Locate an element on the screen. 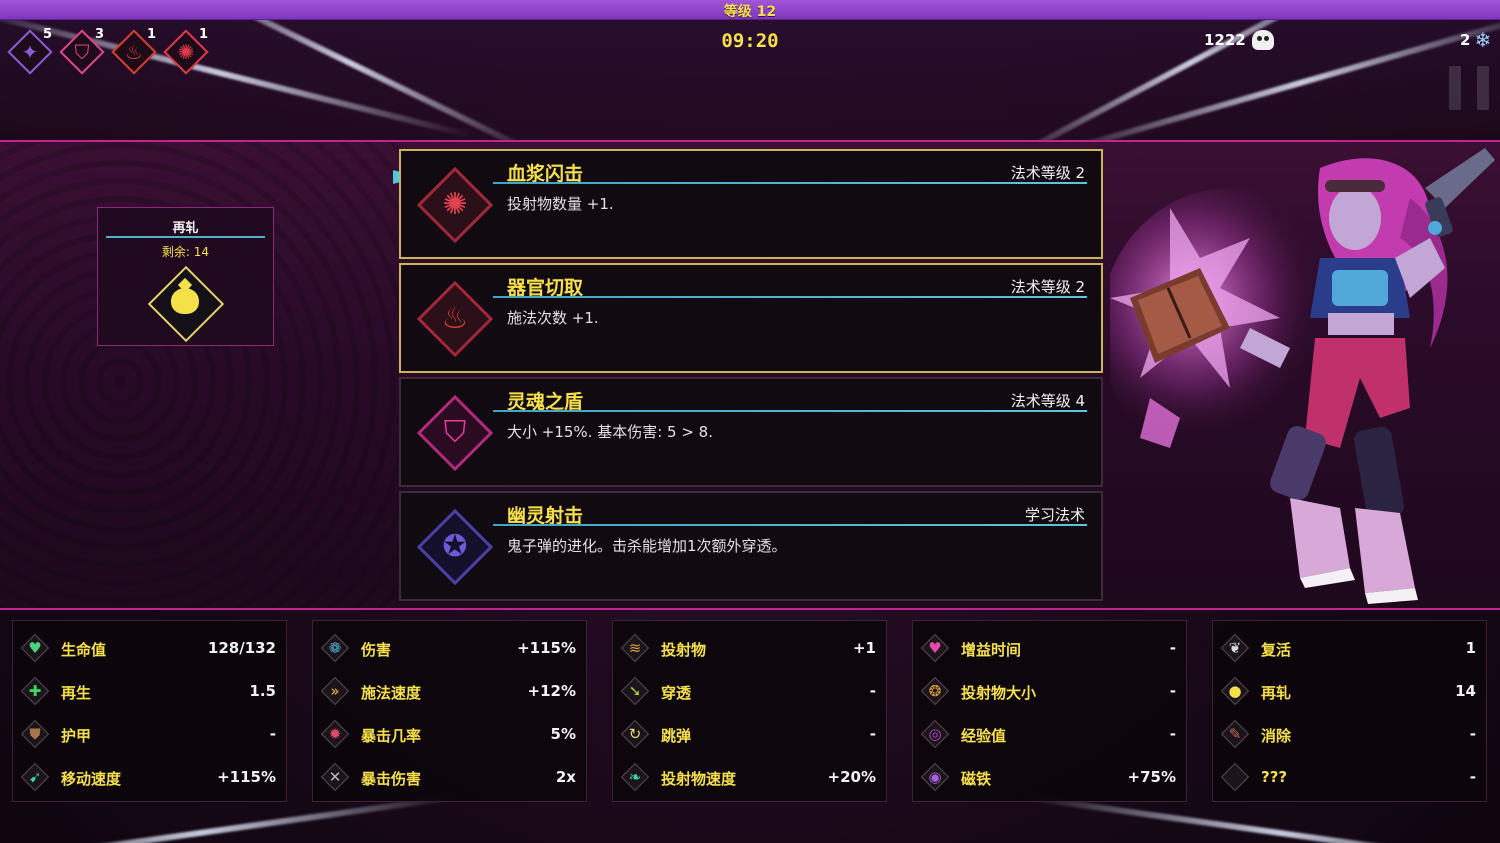  stat-label: 护甲 is located at coordinates (76, 736).